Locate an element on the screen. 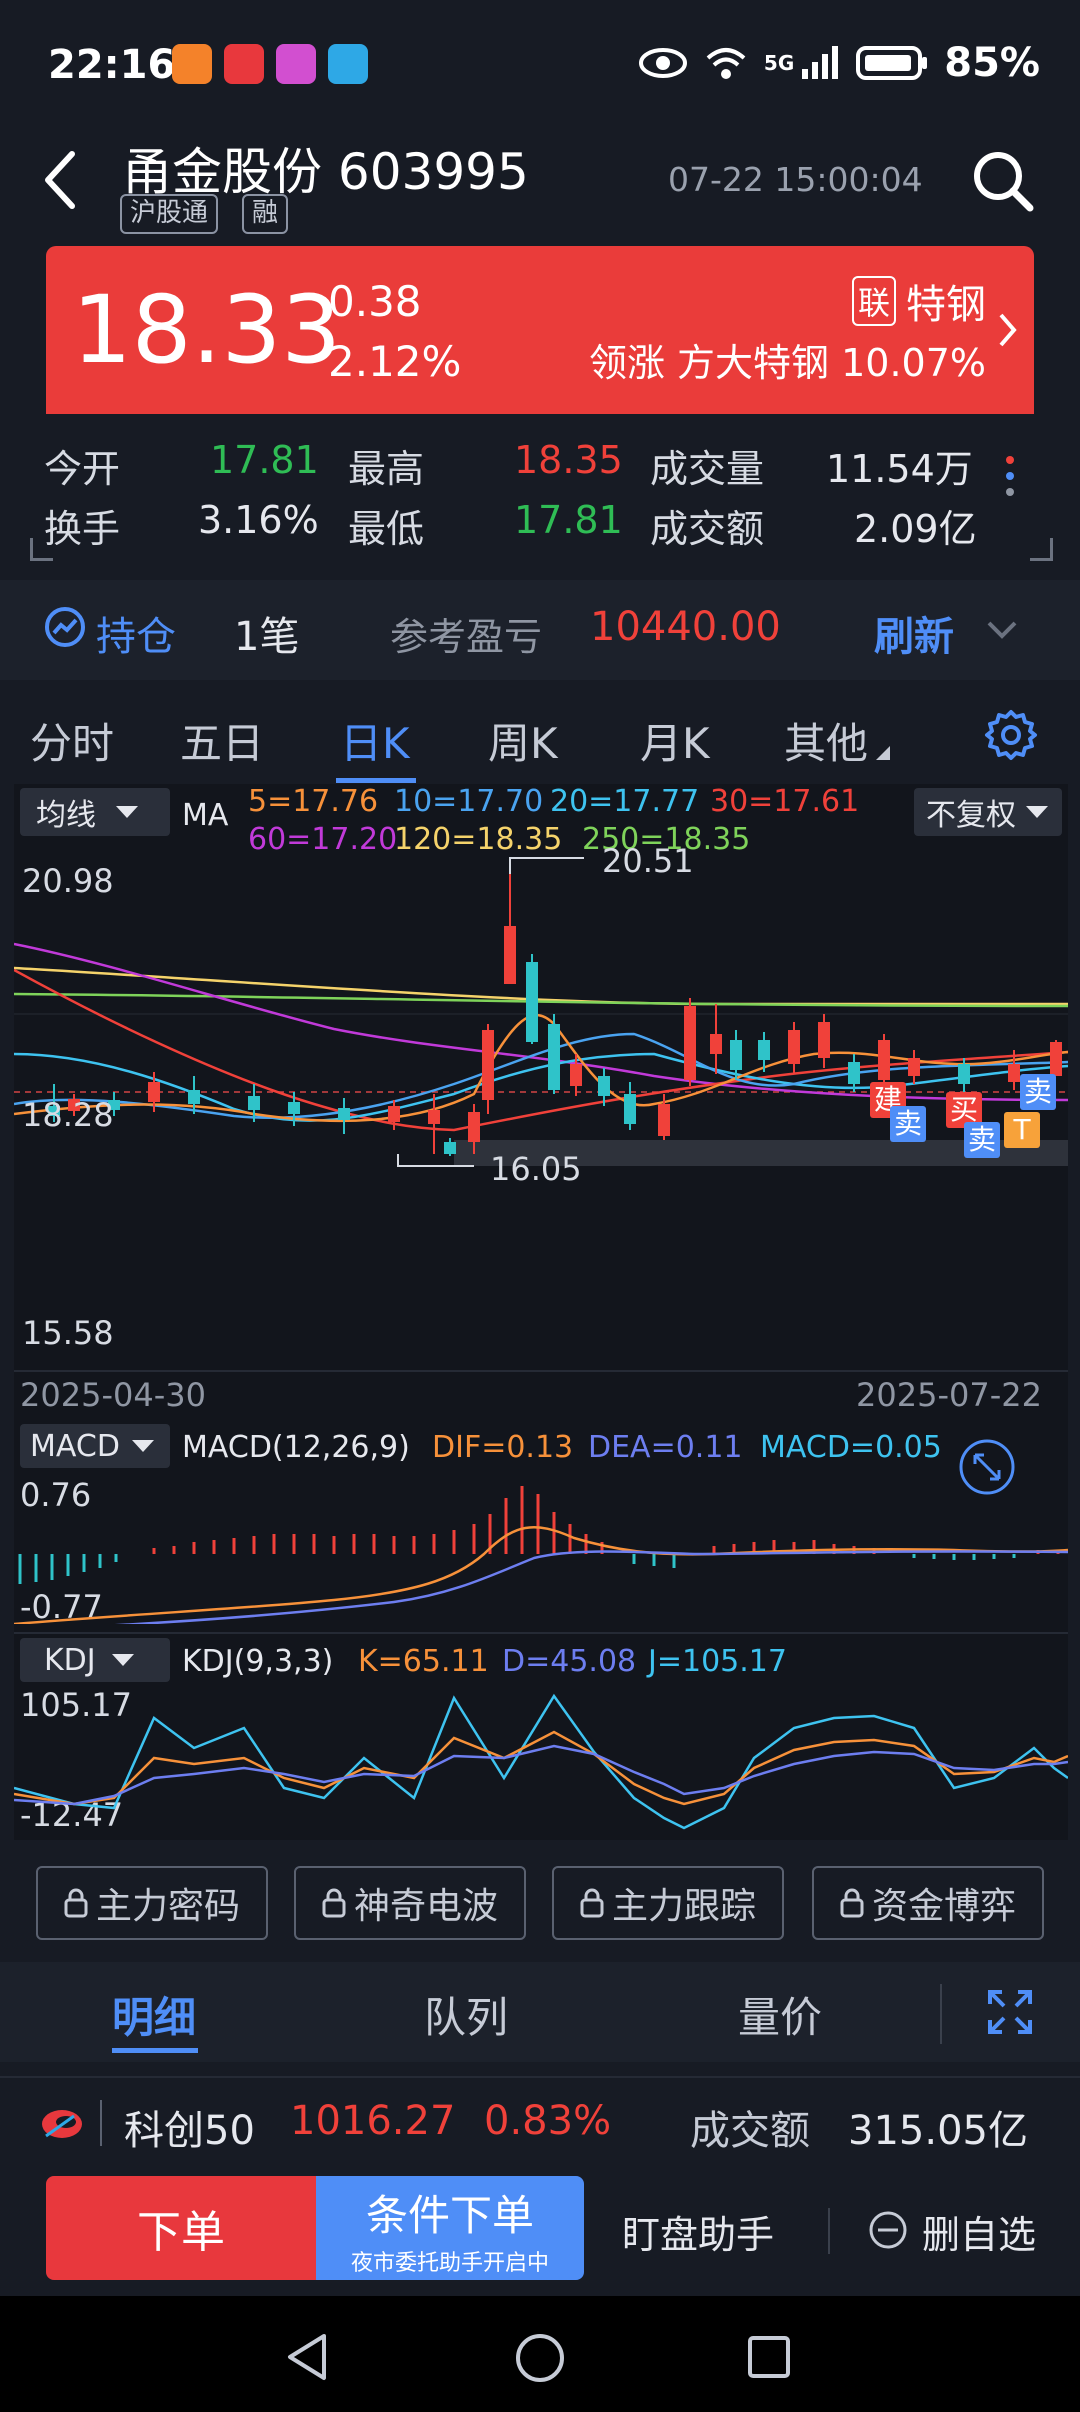 Image resolution: width=1080 pixels, height=2412 pixels. tab-volume-price: 量价 is located at coordinates (780, 2014).